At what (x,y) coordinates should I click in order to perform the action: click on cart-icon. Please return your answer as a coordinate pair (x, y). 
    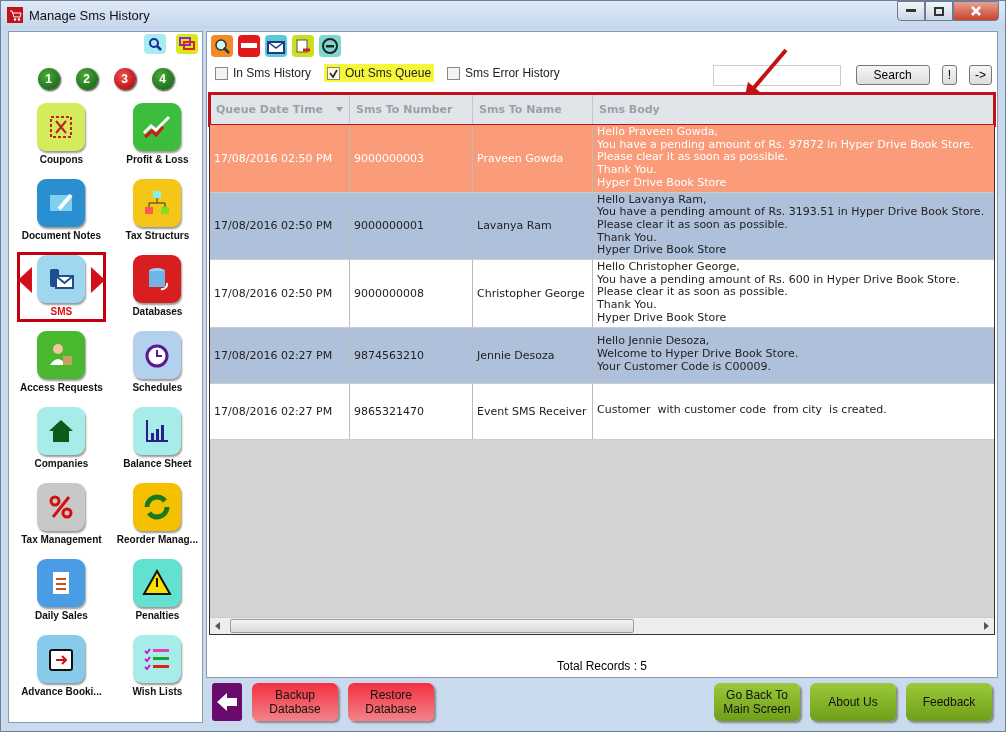
    Looking at the image, I should click on (15, 15).